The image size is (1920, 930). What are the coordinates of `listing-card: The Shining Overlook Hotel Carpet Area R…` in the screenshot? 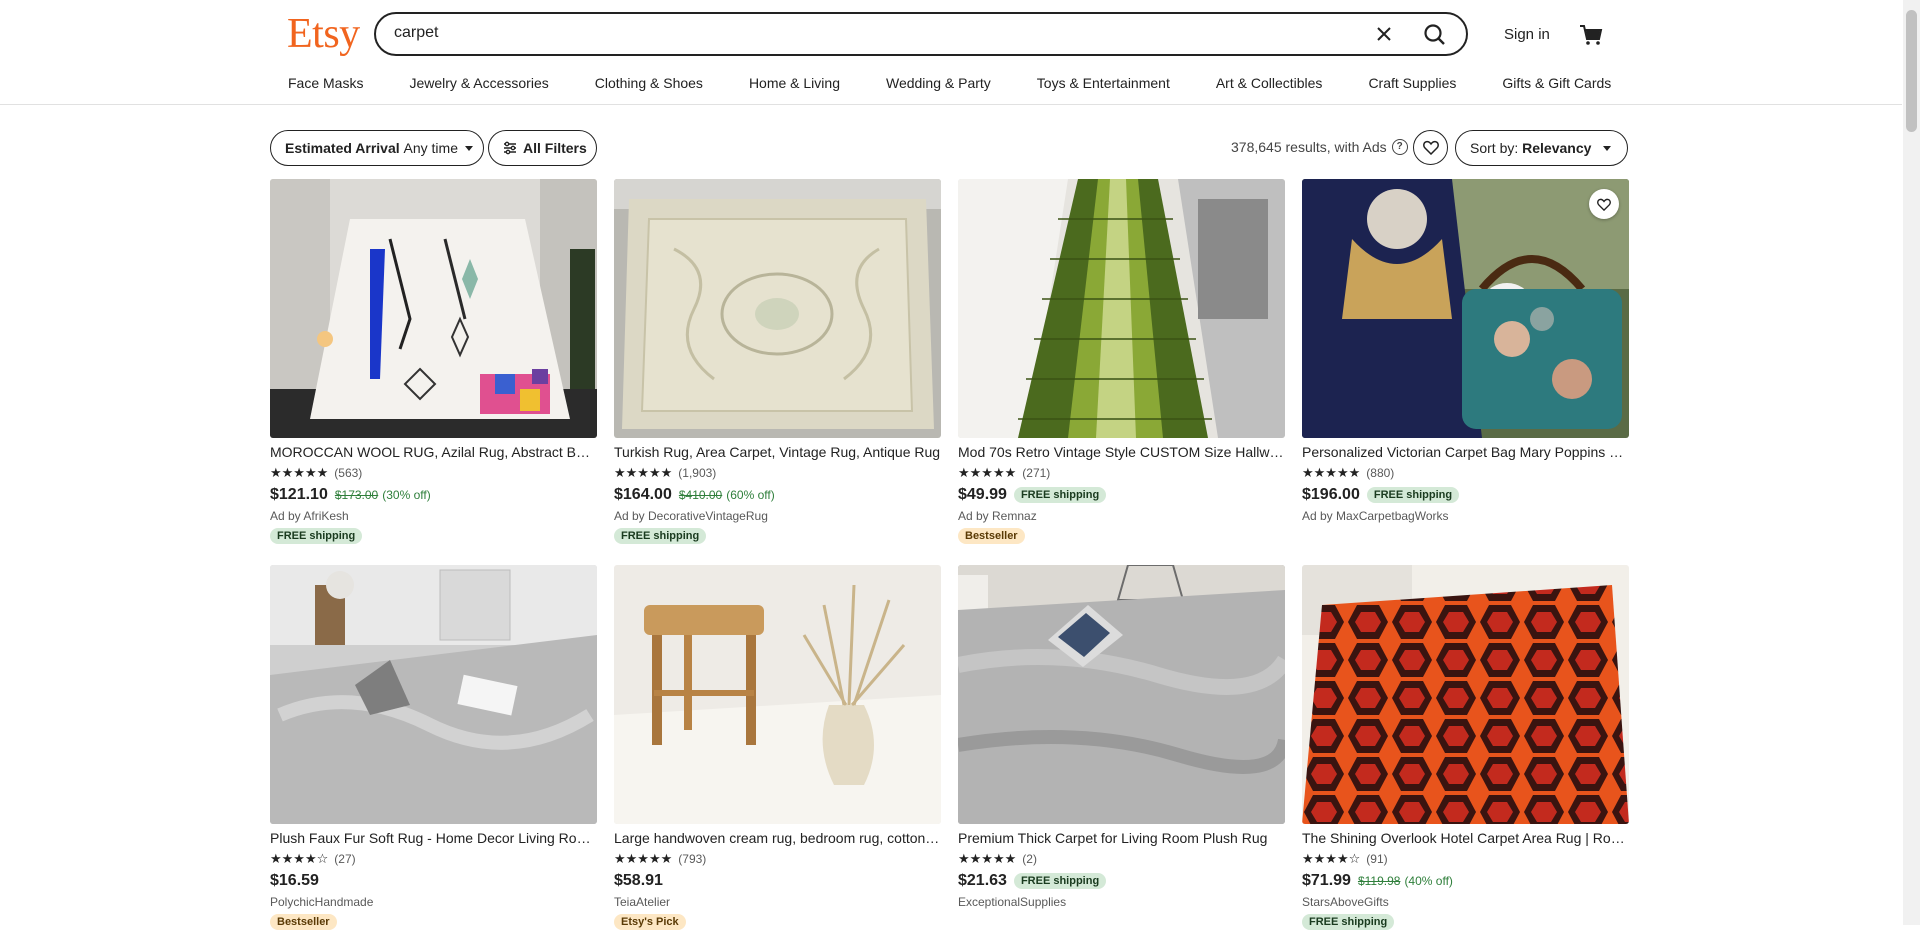 It's located at (1465, 747).